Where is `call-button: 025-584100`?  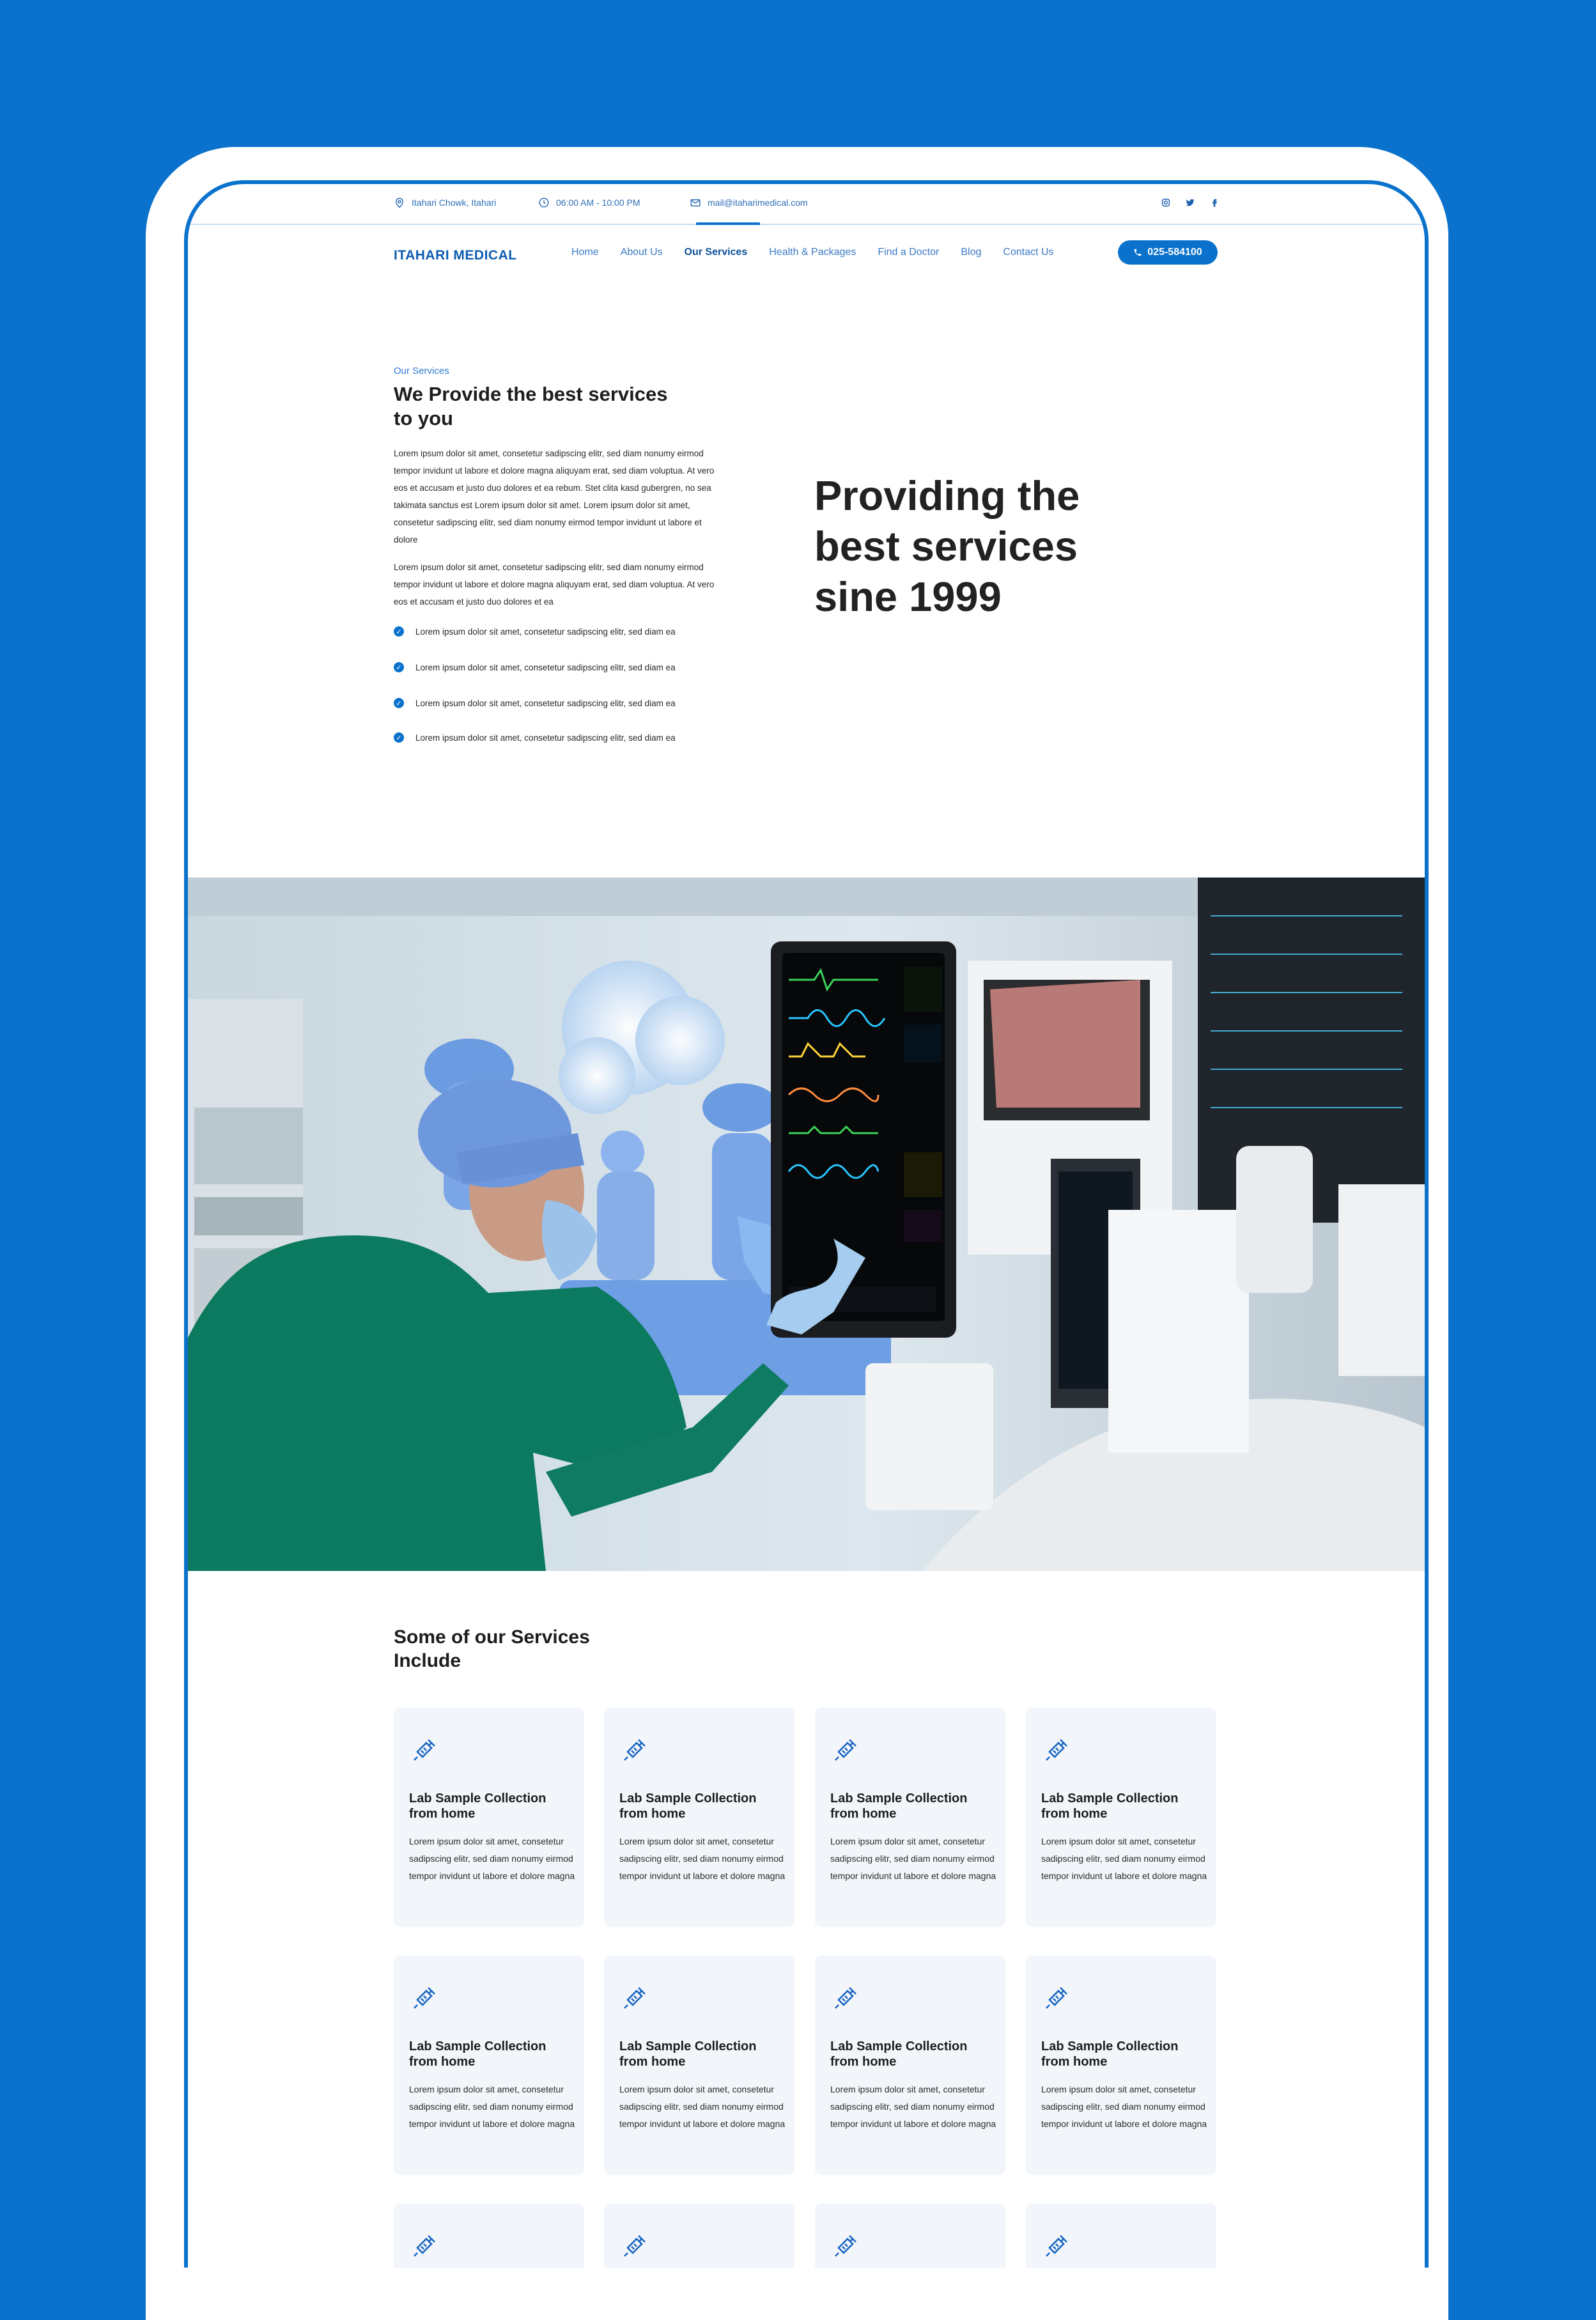 call-button: 025-584100 is located at coordinates (1168, 253).